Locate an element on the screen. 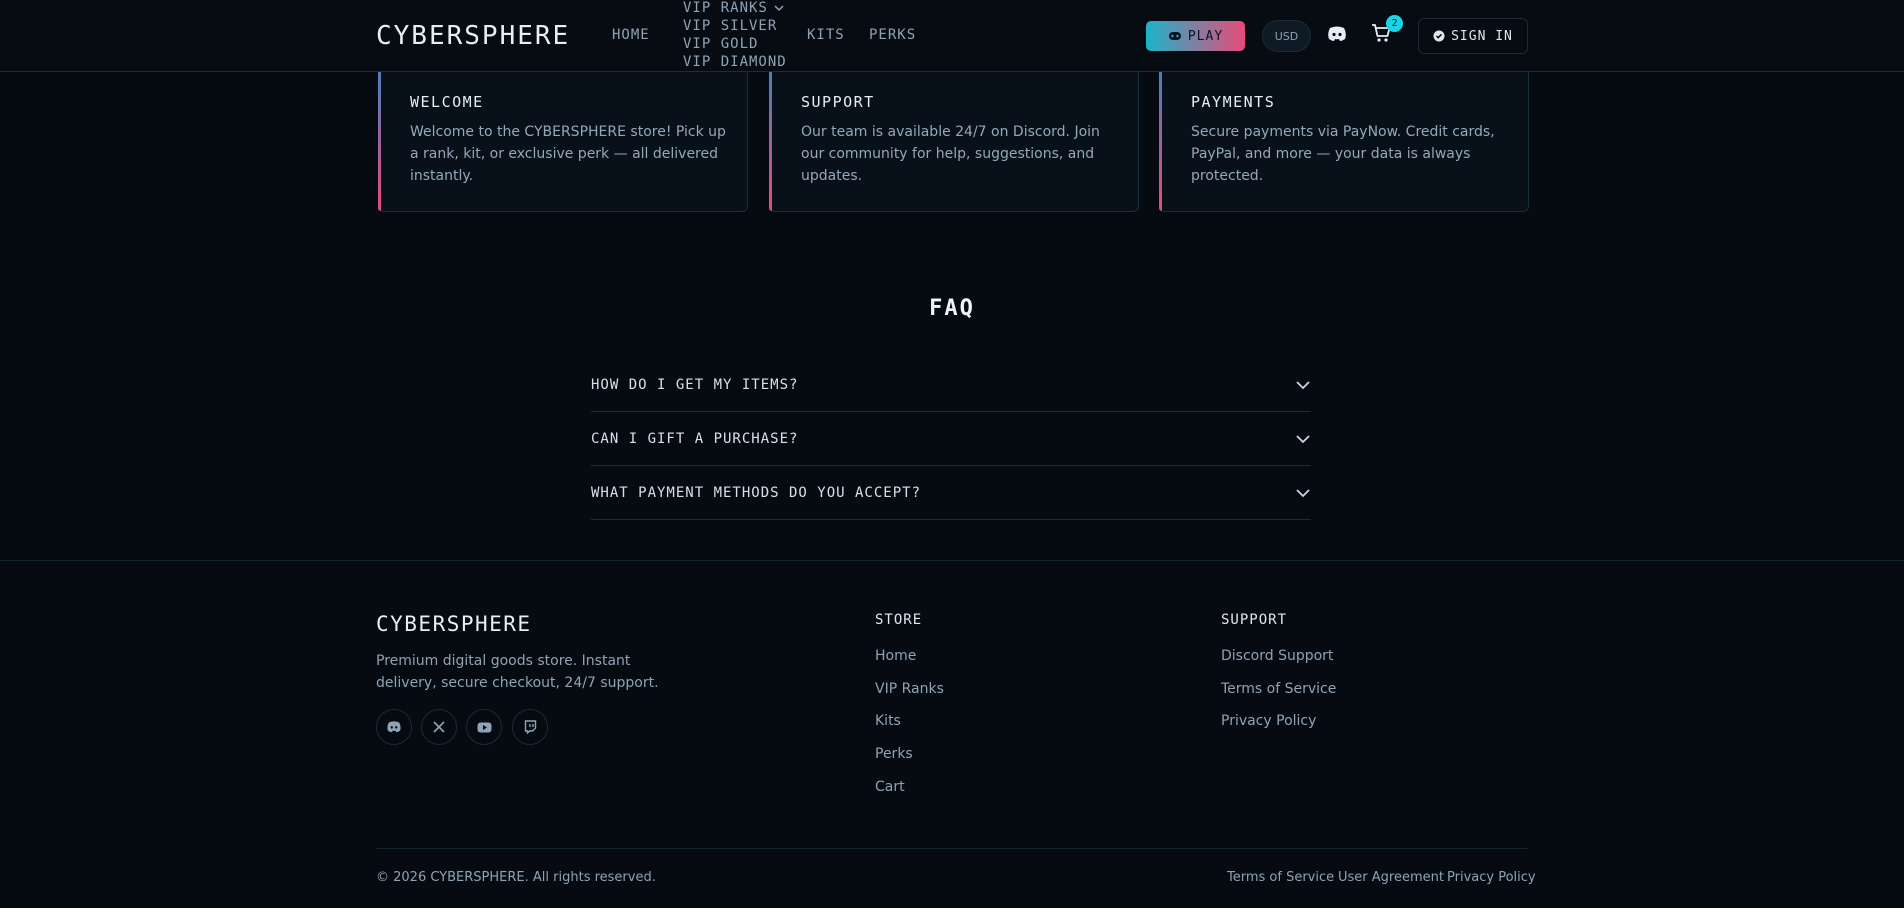 The width and height of the screenshot is (1904, 908). bottom-link-terms: Terms of Service is located at coordinates (1280, 877).